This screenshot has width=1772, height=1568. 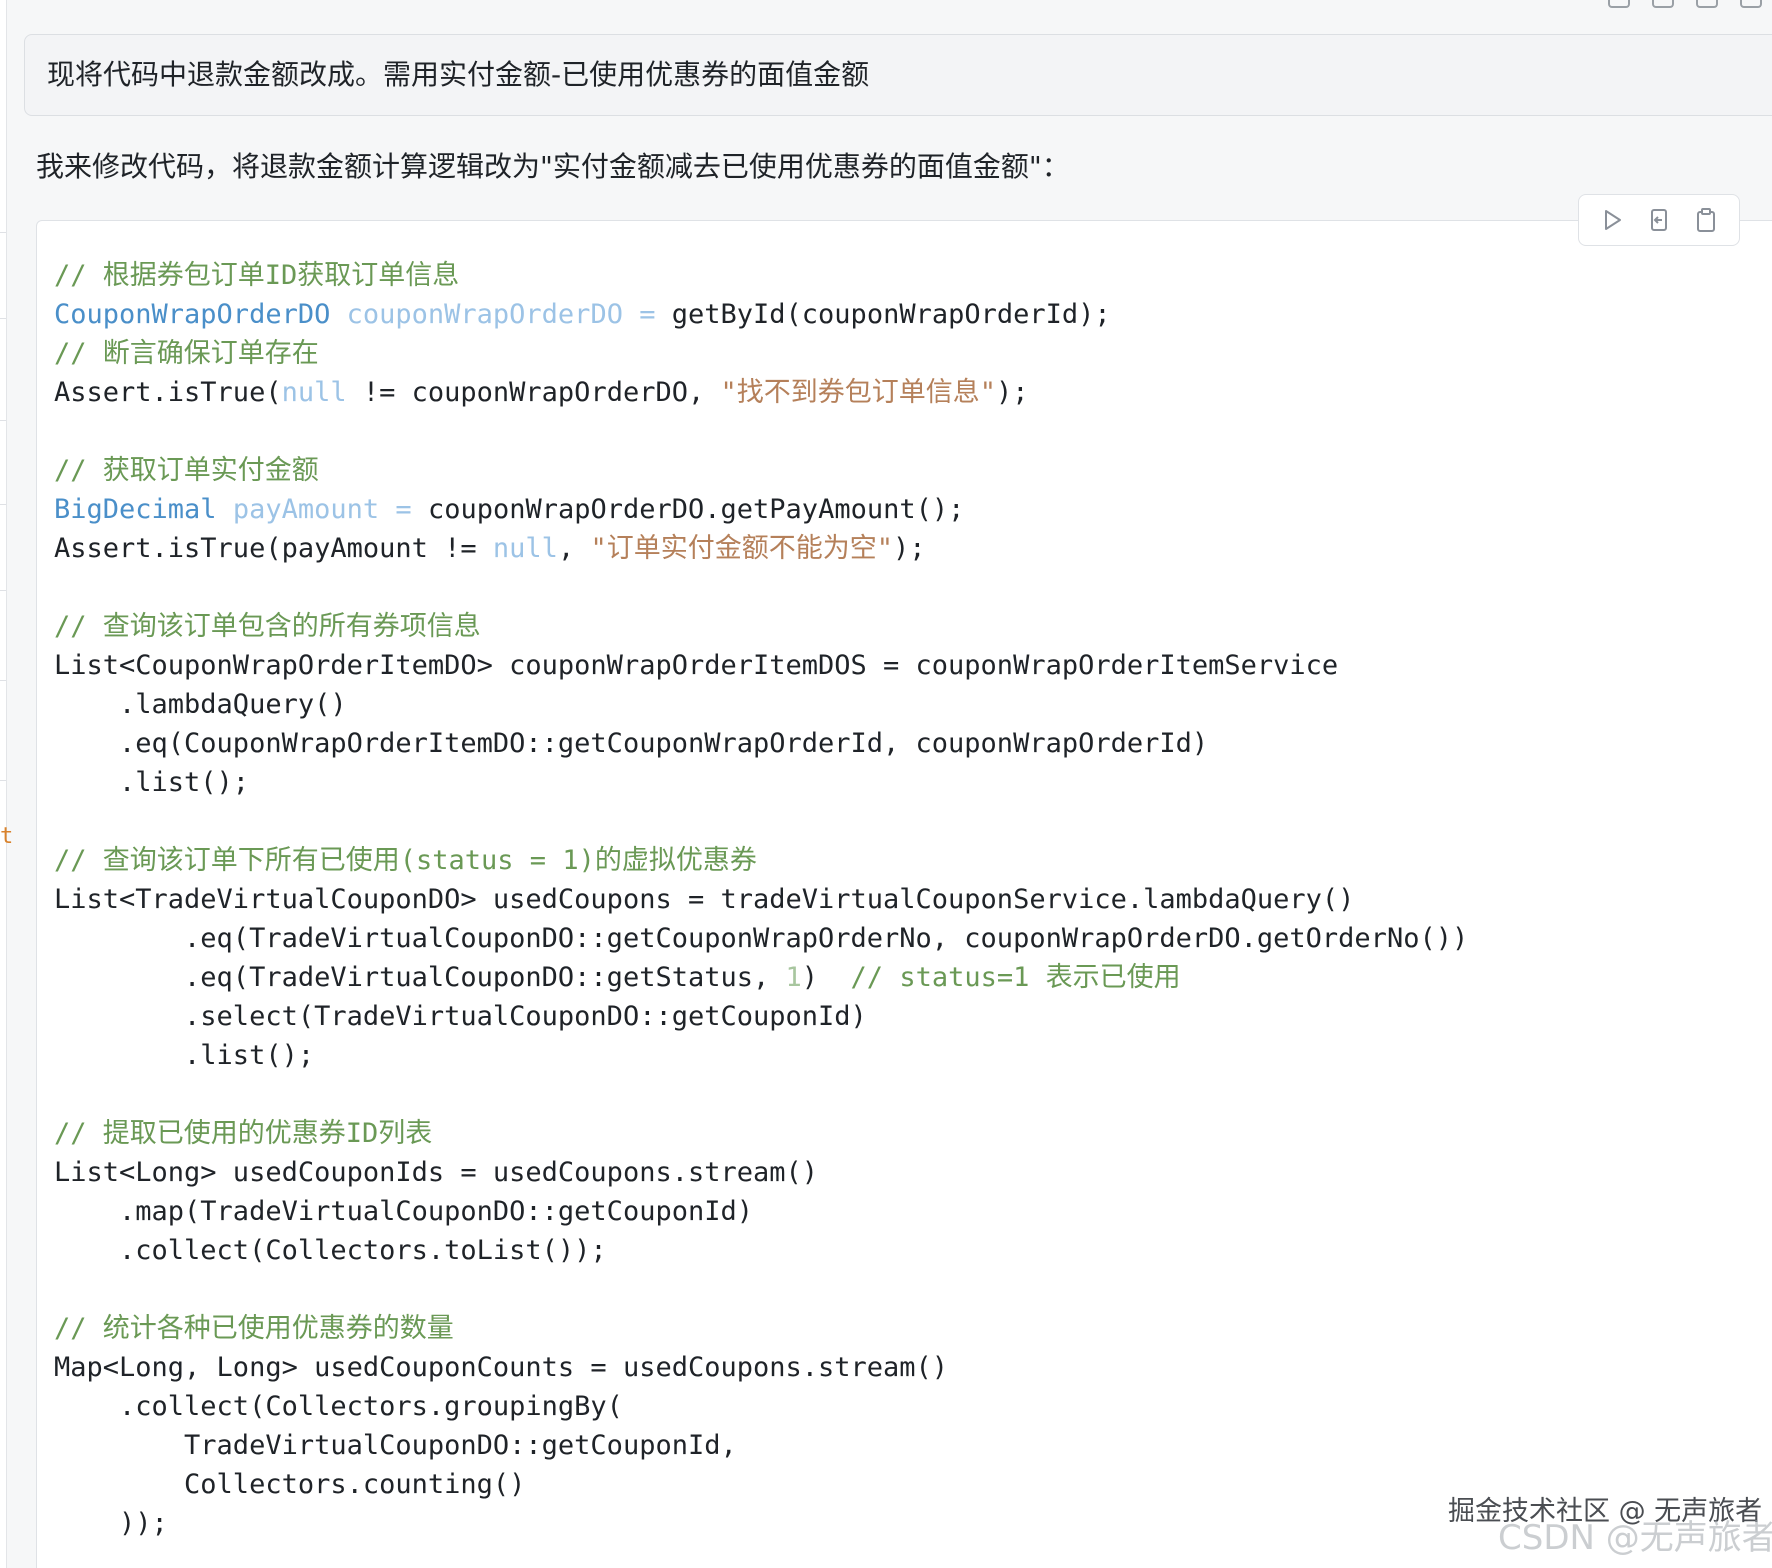 What do you see at coordinates (111, 1523) in the screenshot?
I see `code-line: ));` at bounding box center [111, 1523].